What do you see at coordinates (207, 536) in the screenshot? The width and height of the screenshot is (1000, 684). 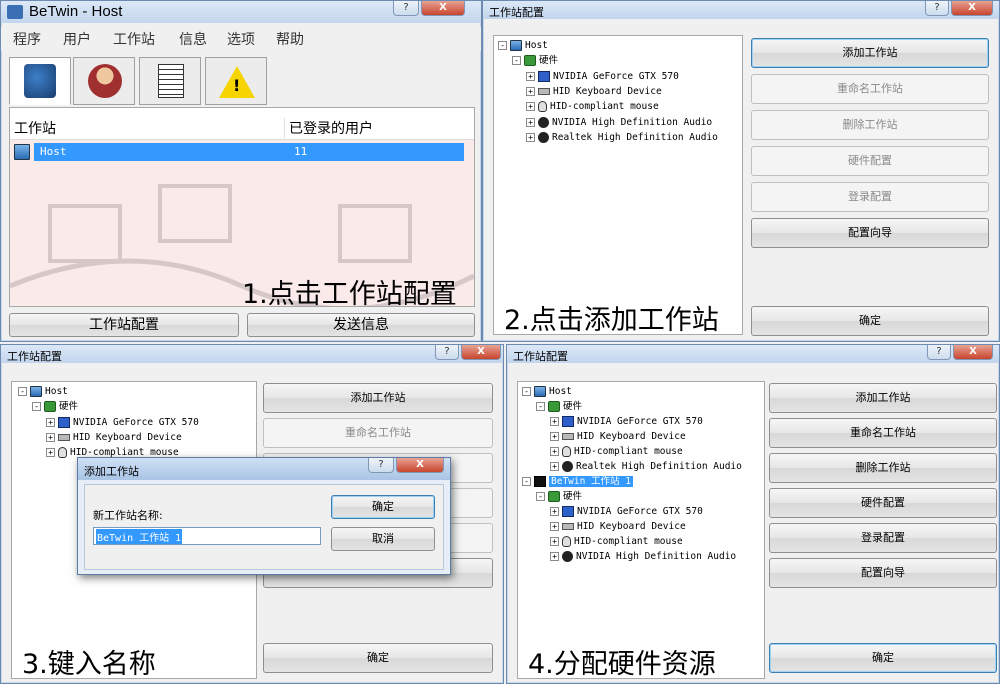 I see `new-name-input: BeTwin 工作站 1` at bounding box center [207, 536].